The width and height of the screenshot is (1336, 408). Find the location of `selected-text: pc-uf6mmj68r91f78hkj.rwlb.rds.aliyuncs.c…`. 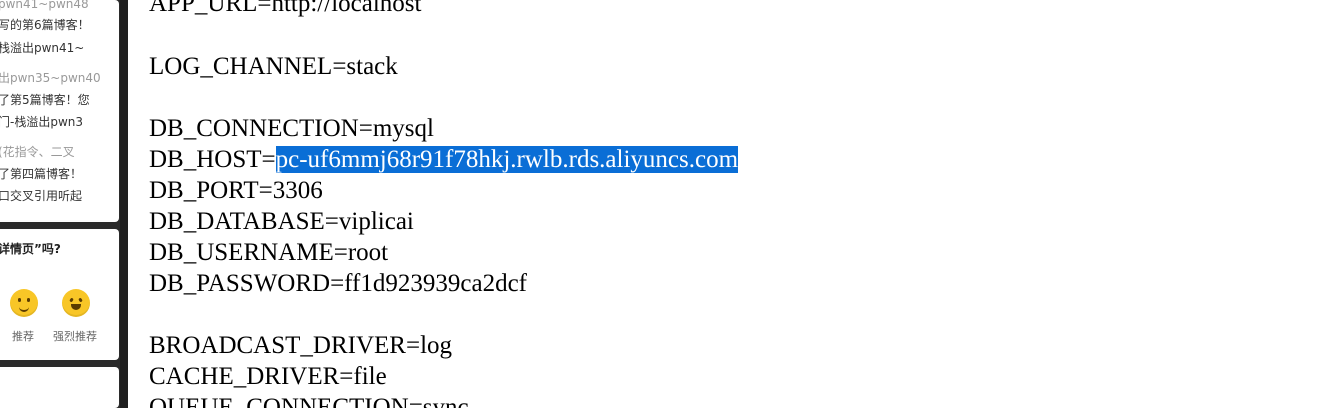

selected-text: pc-uf6mmj68r91f78hkj.rwlb.rds.aliyuncs.c… is located at coordinates (507, 159).